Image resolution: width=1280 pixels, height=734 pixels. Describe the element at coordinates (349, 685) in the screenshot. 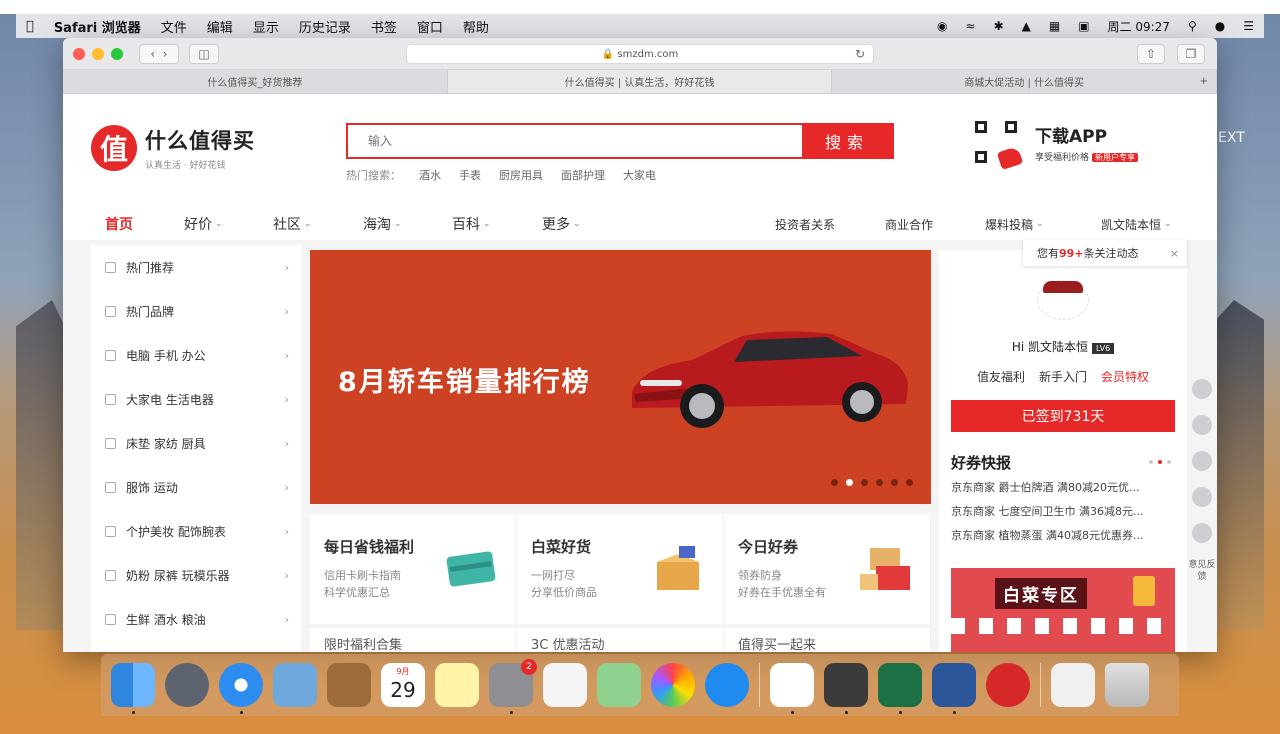

I see `contacts-icon` at that location.